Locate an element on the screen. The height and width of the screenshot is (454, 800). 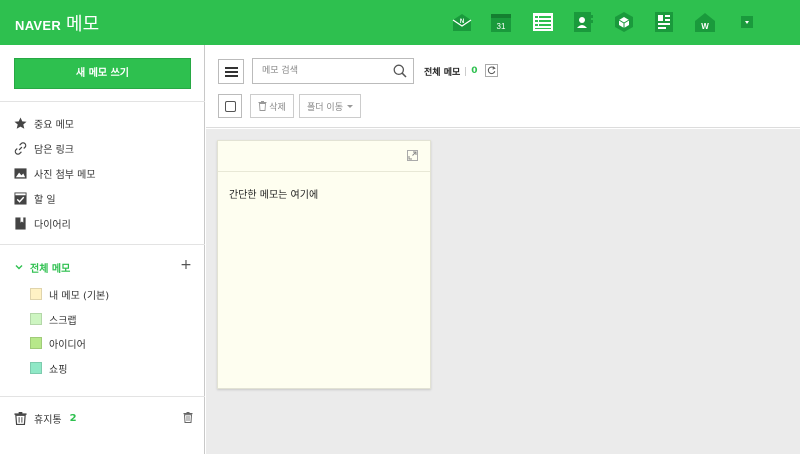
blog-icon: W is located at coordinates (705, 22).